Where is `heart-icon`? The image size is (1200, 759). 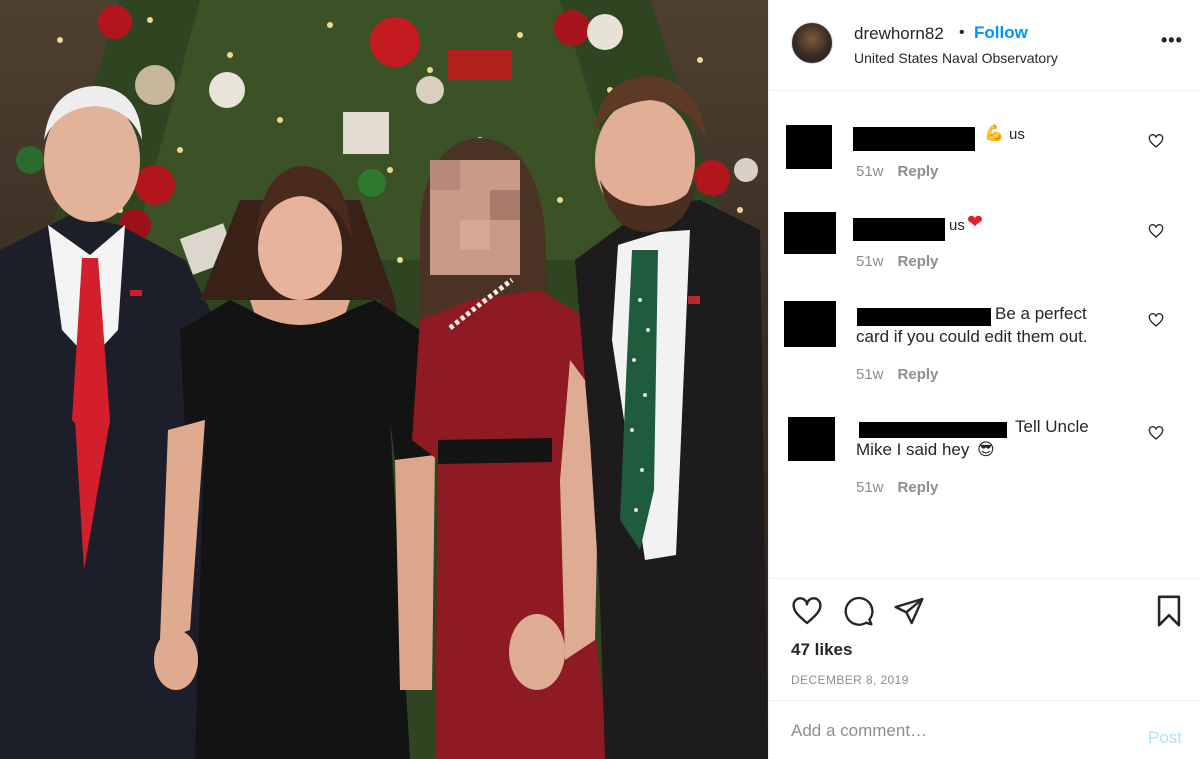 heart-icon is located at coordinates (807, 611).